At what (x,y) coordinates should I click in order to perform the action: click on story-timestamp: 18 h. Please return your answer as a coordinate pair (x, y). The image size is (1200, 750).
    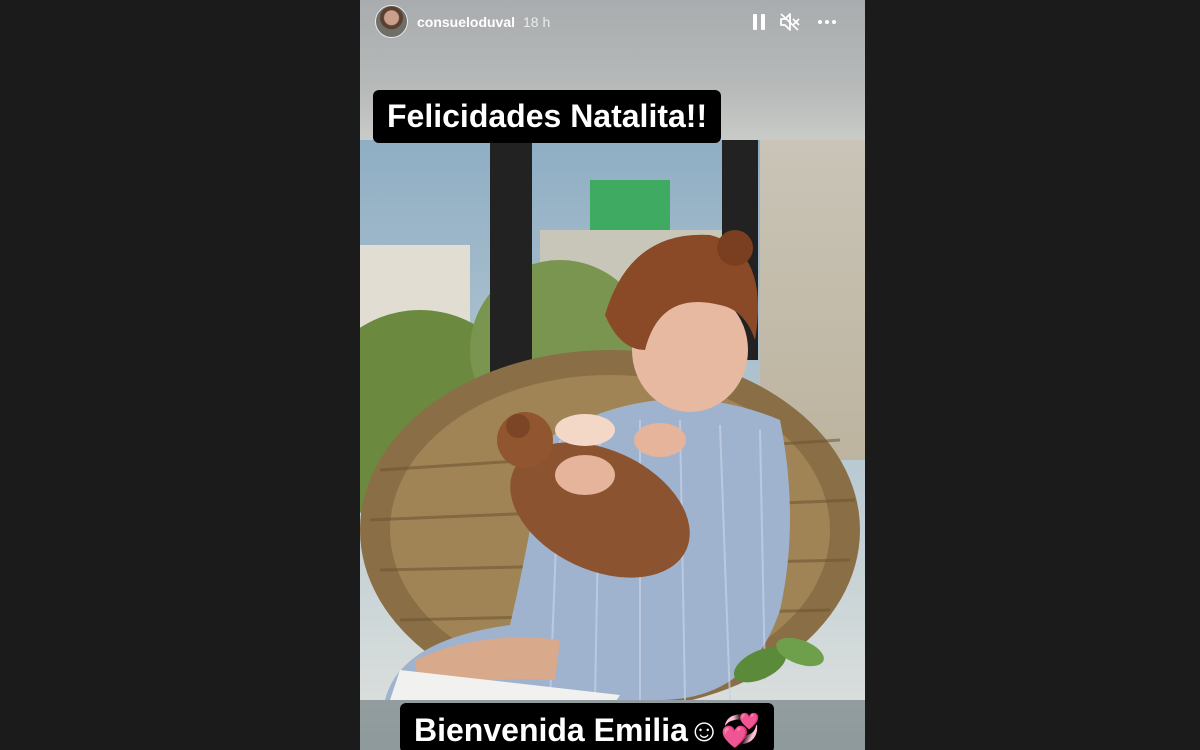
    Looking at the image, I should click on (537, 22).